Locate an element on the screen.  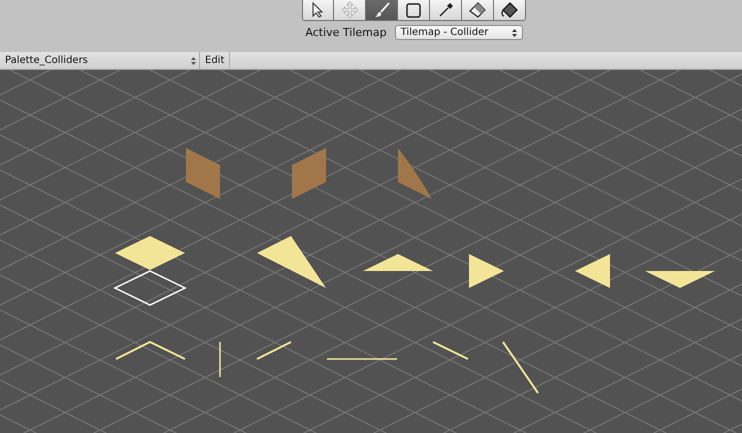
eyedropper-icon is located at coordinates (446, 10).